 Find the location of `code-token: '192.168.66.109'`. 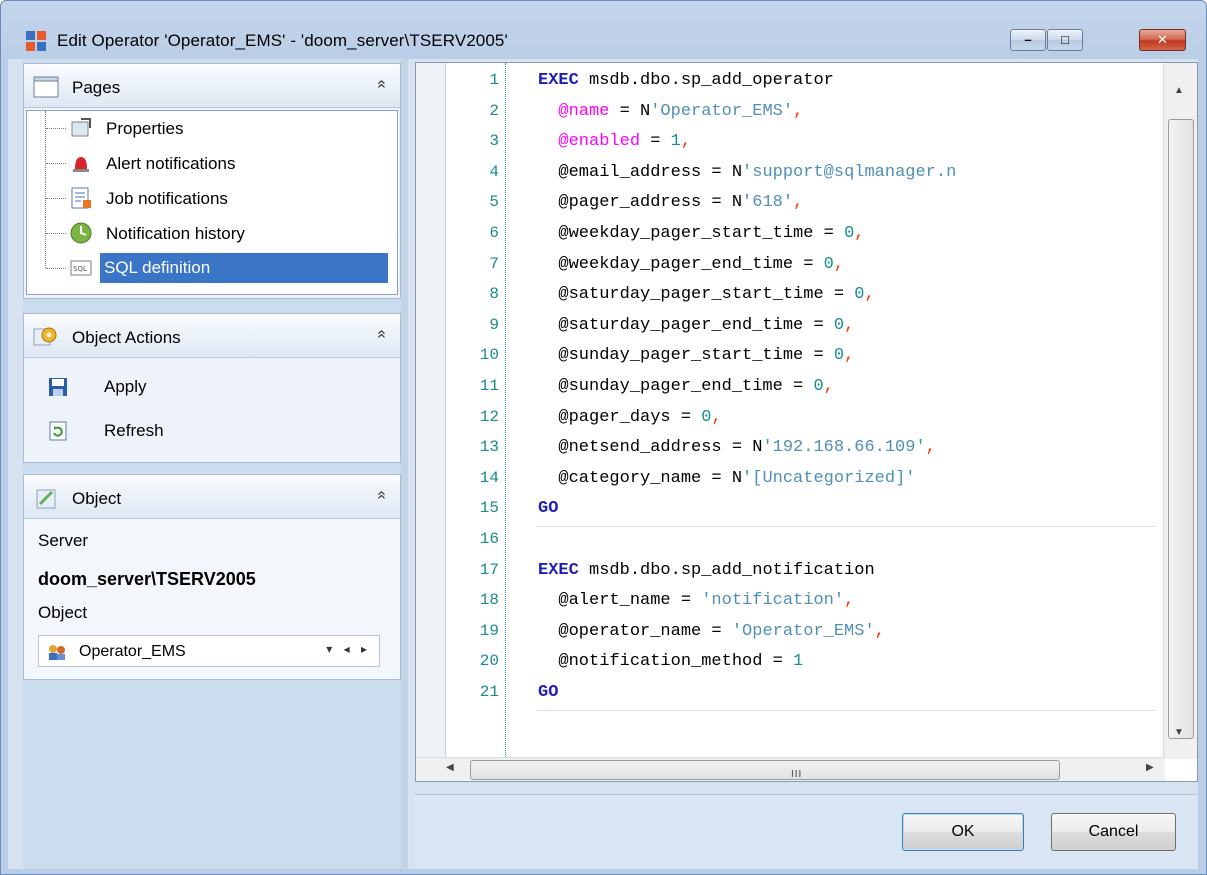

code-token: '192.168.66.109' is located at coordinates (844, 448).